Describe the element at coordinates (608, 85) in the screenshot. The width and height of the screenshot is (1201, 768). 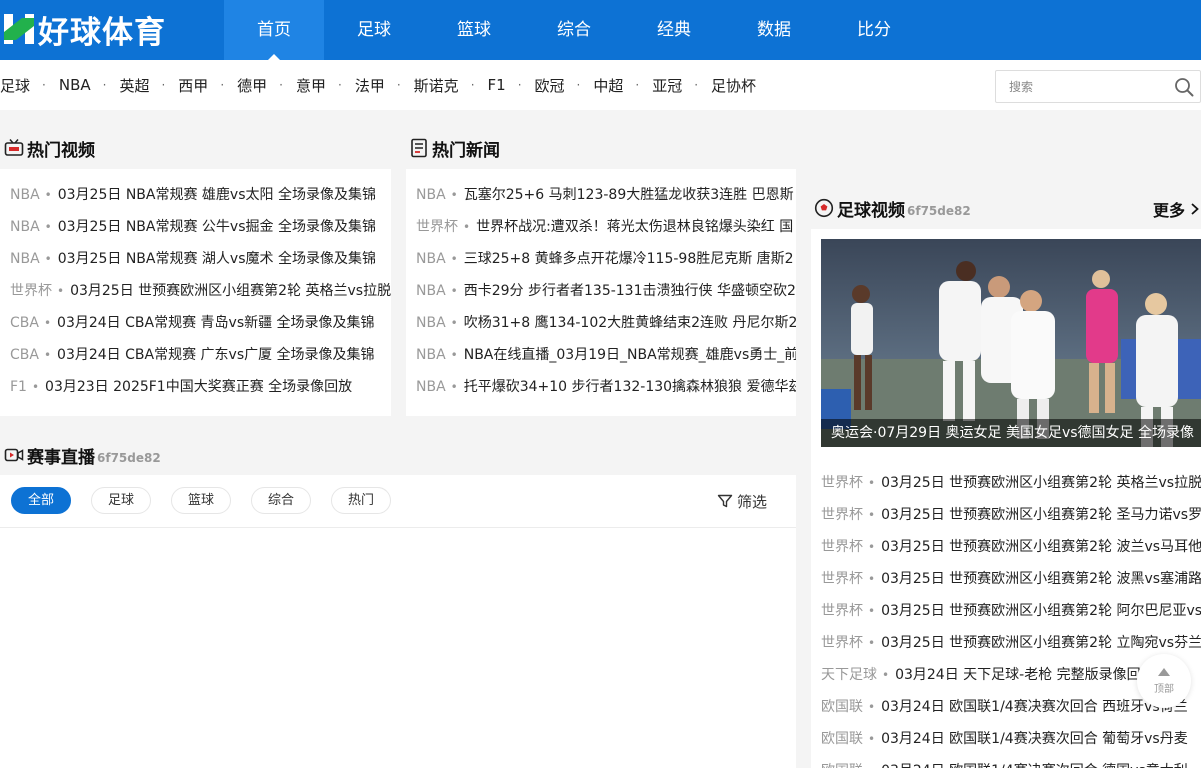
I see `sub-nav-item: 中超` at that location.